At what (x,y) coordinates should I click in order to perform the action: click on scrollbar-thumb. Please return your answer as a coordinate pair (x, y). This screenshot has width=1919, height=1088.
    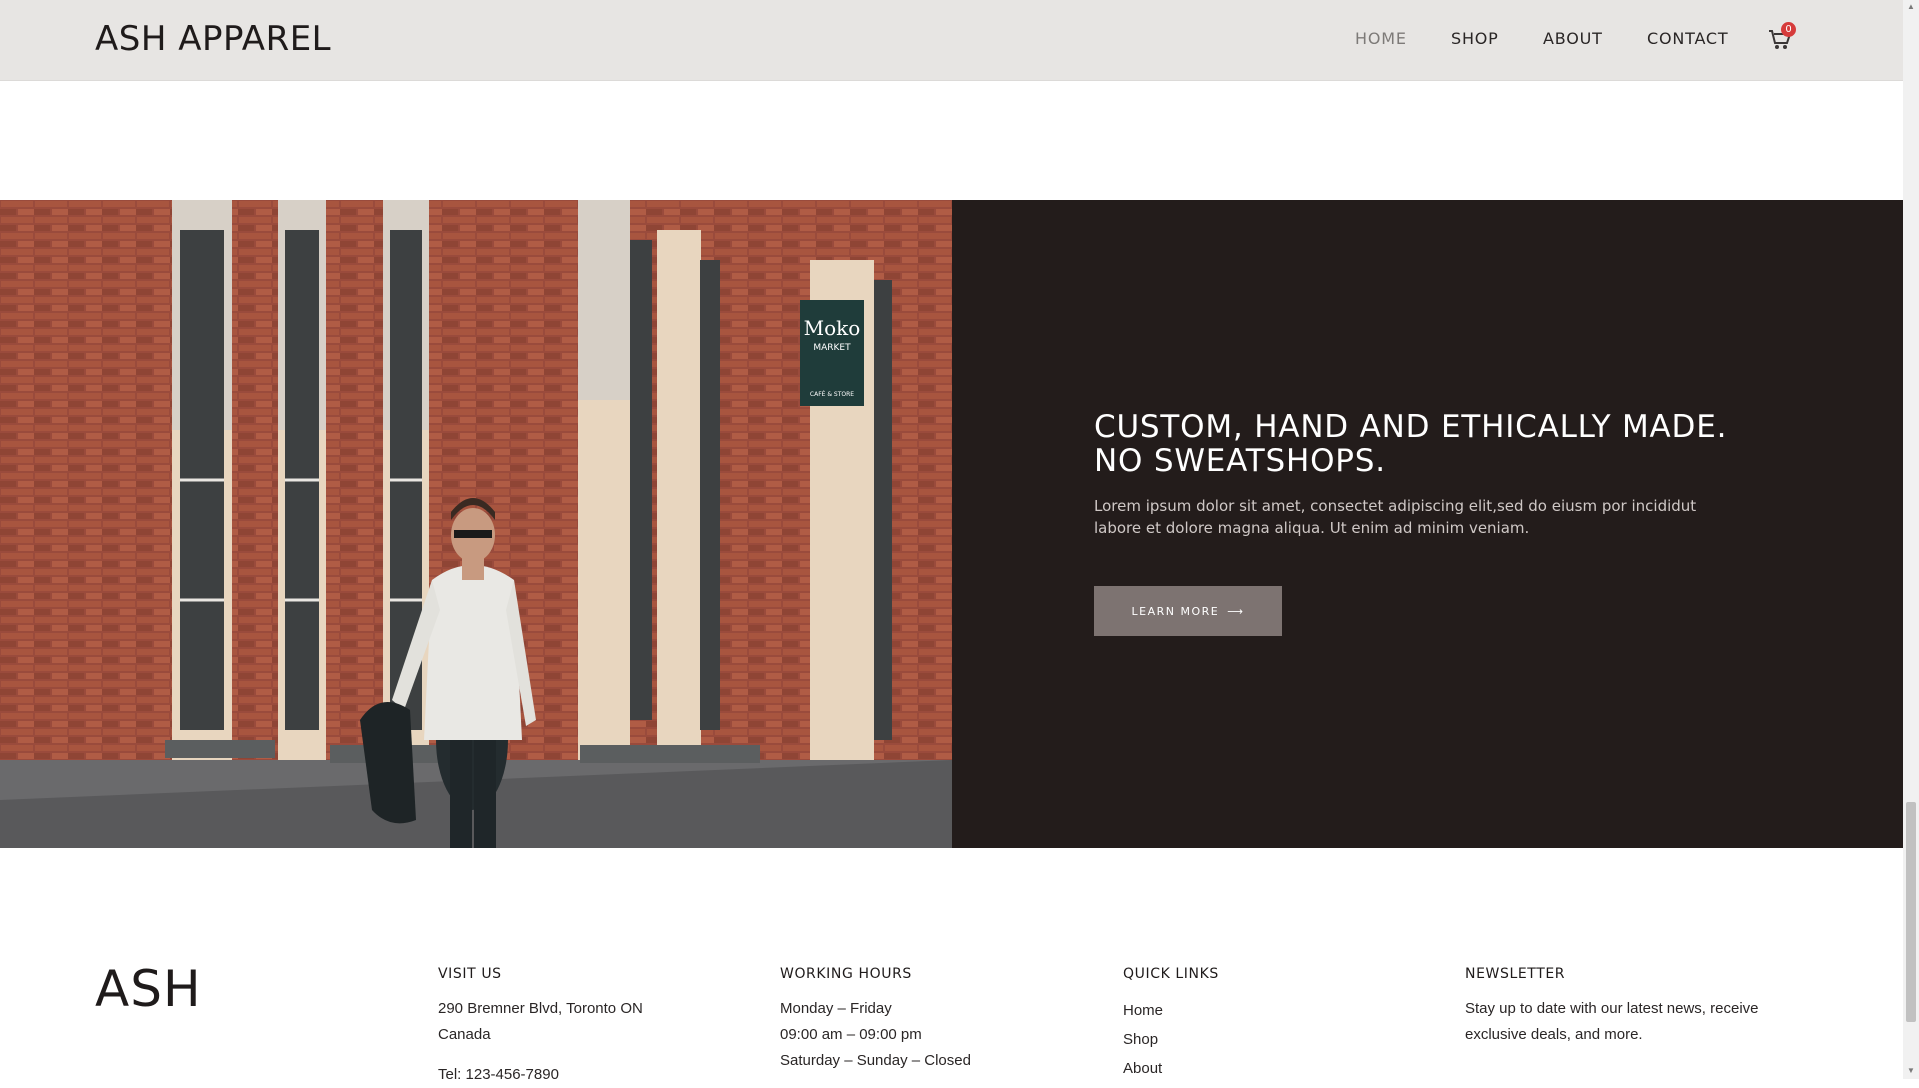
    Looking at the image, I should click on (1911, 912).